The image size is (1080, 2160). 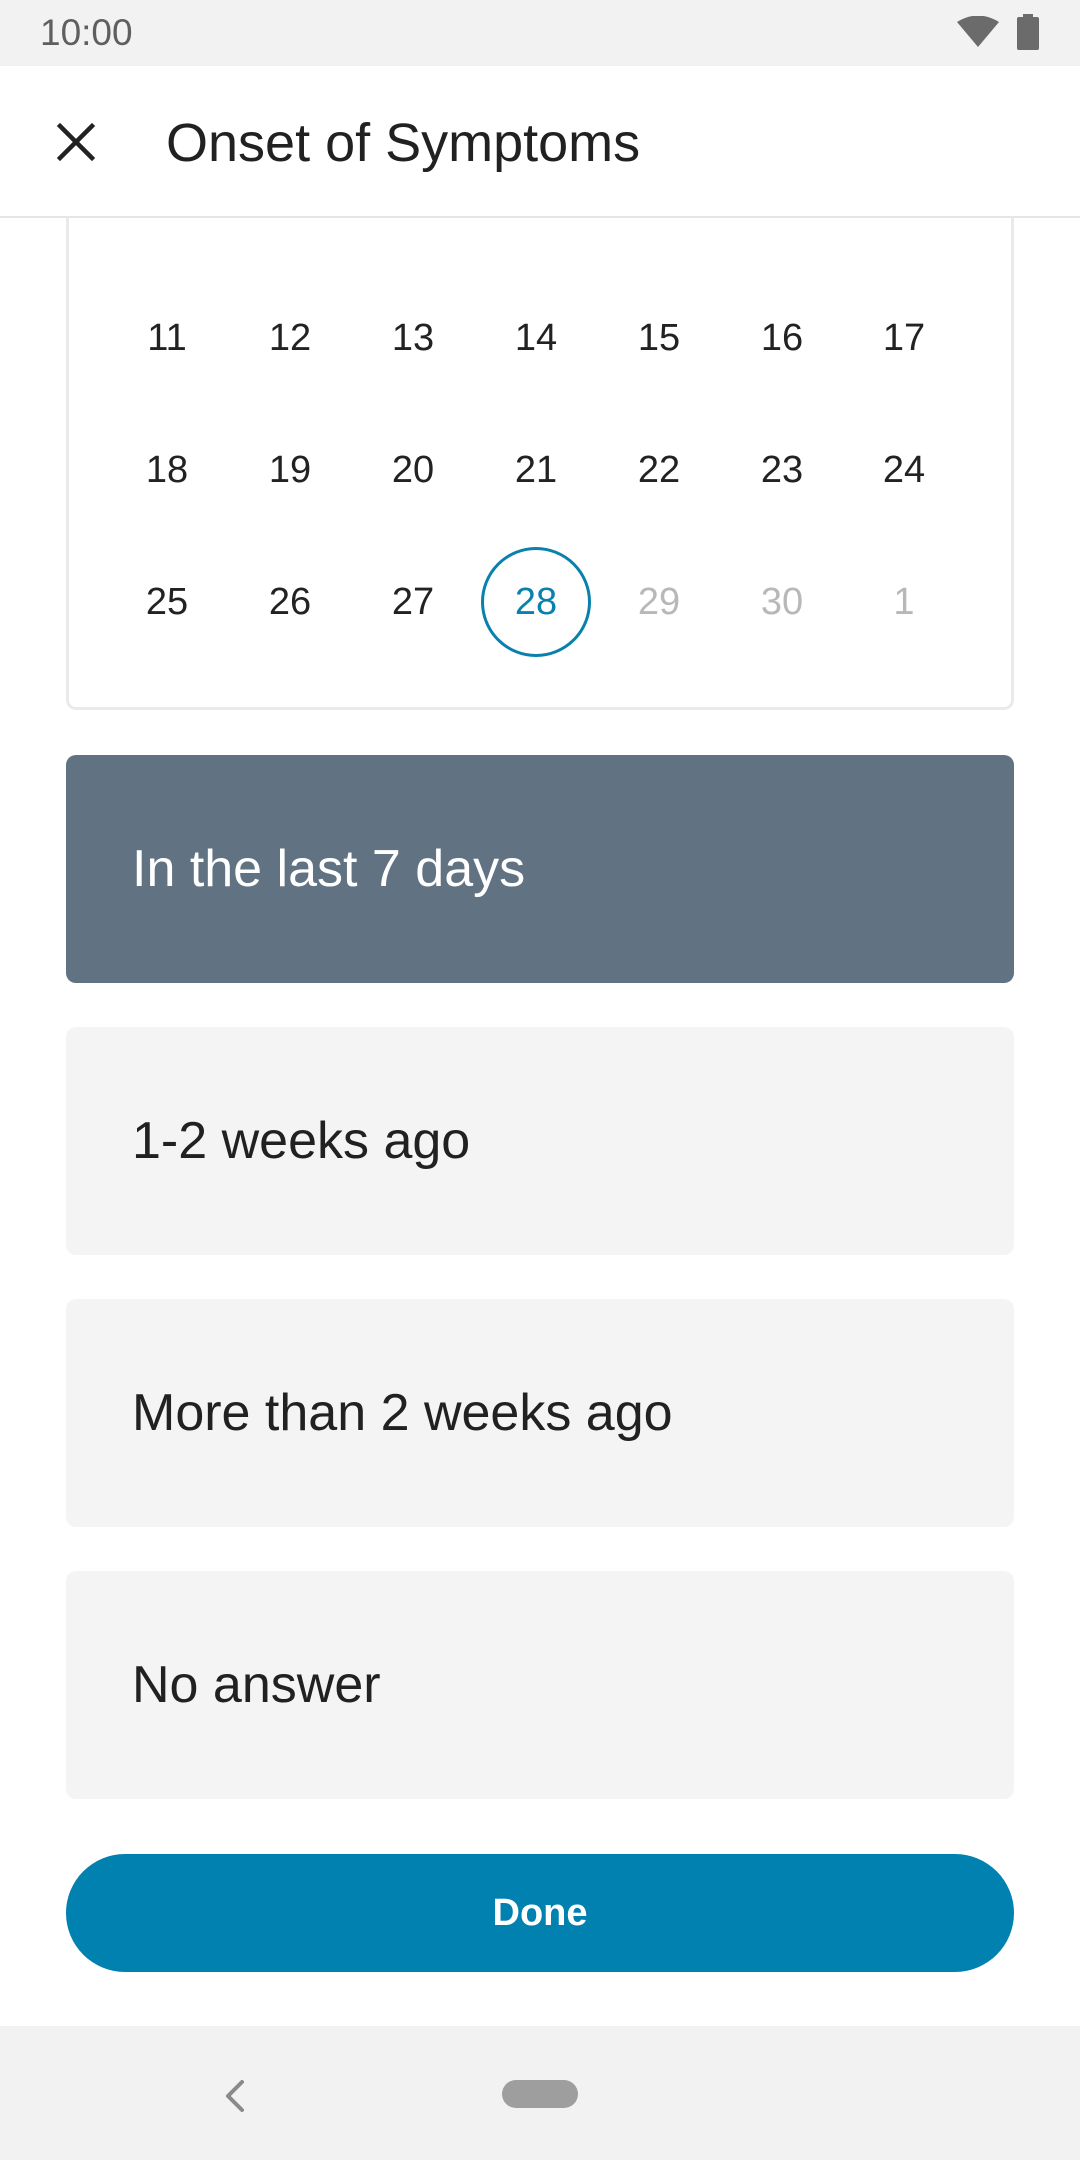 I want to click on calendar-day: 17, so click(x=904, y=338).